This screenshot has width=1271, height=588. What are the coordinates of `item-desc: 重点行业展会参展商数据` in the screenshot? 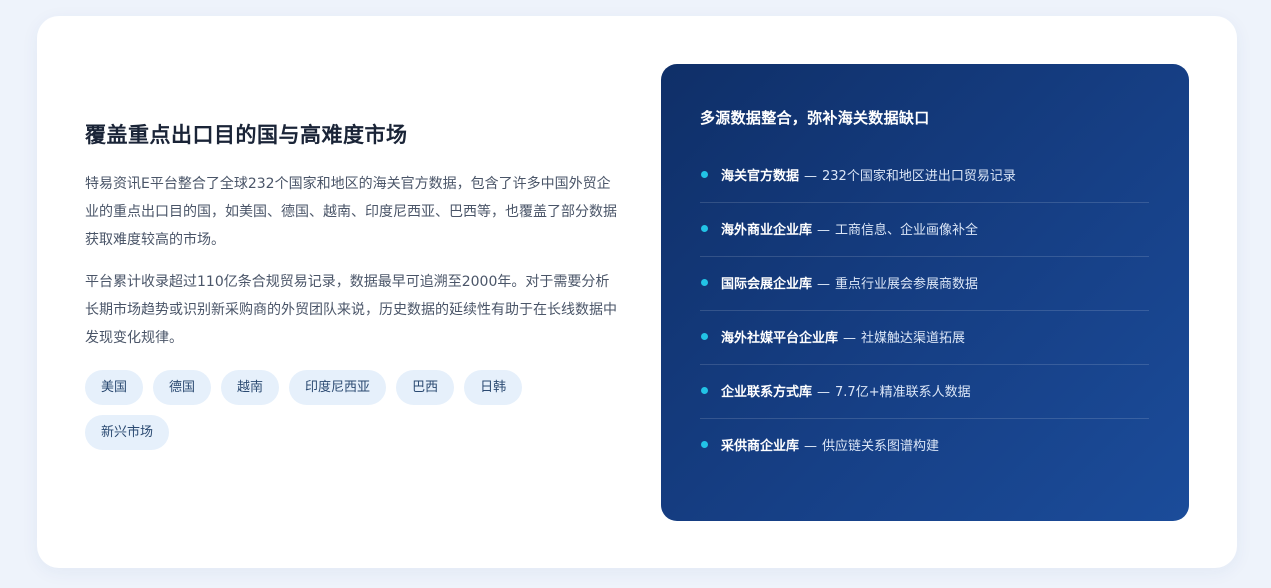 It's located at (907, 284).